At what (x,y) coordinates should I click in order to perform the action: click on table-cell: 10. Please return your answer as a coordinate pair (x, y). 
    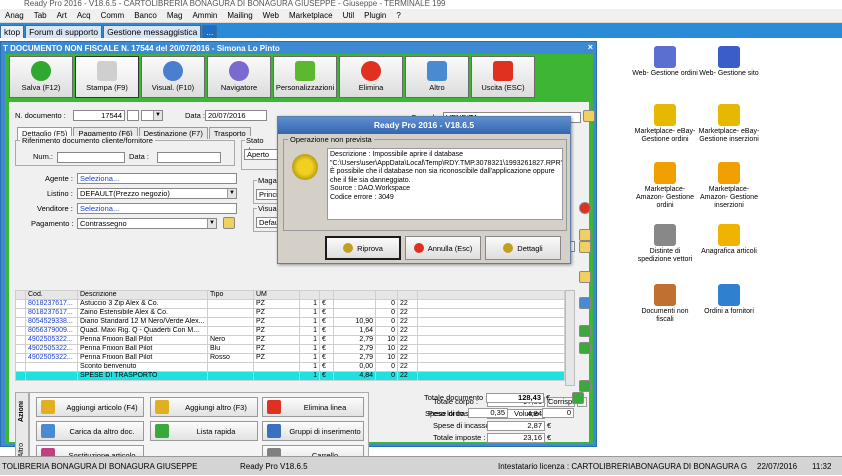
    Looking at the image, I should click on (386, 340).